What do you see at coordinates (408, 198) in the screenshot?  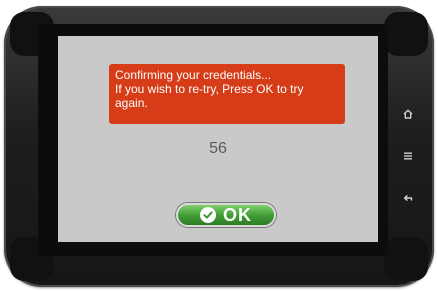 I see `back-icon` at bounding box center [408, 198].